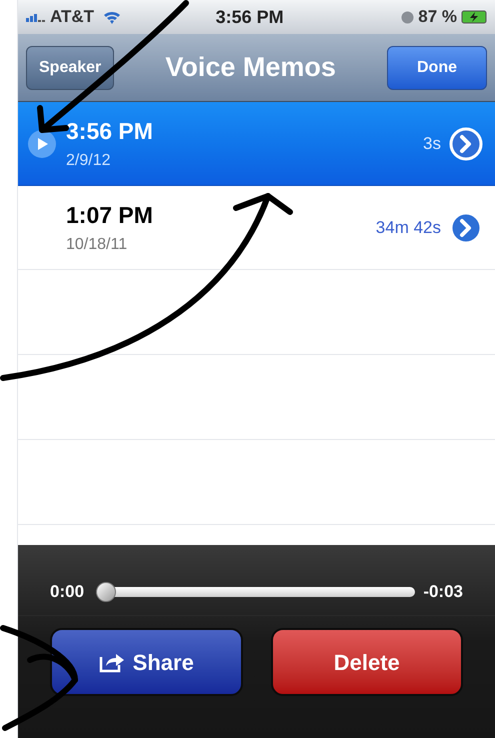 The image size is (495, 738). I want to click on status-time: 3:56 PM, so click(250, 17).